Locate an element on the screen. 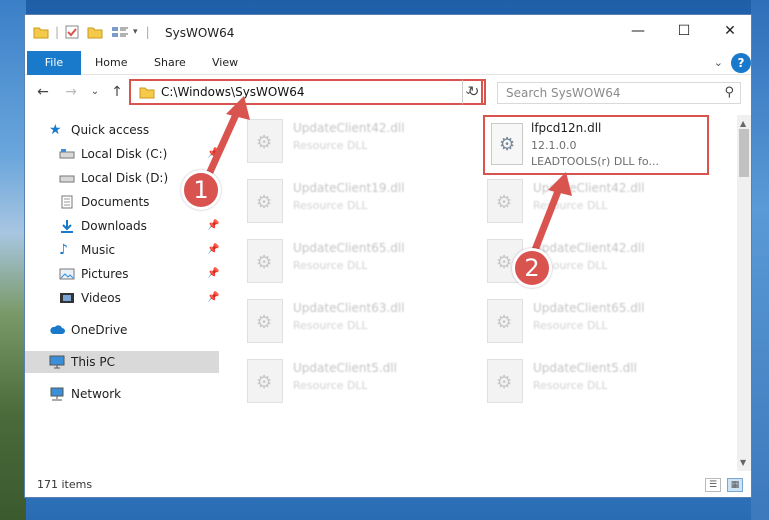  new-folder-icon is located at coordinates (95, 32).